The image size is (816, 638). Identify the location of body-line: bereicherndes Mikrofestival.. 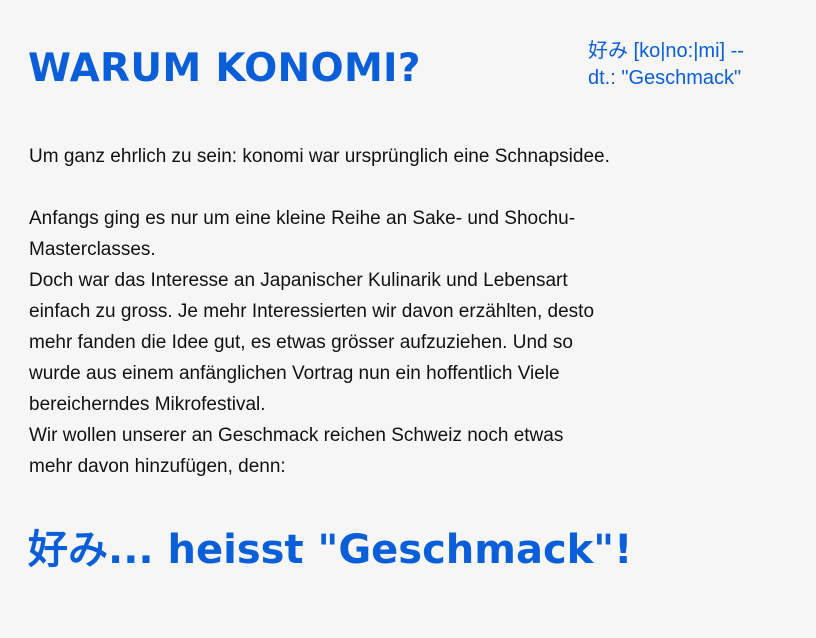
(147, 404).